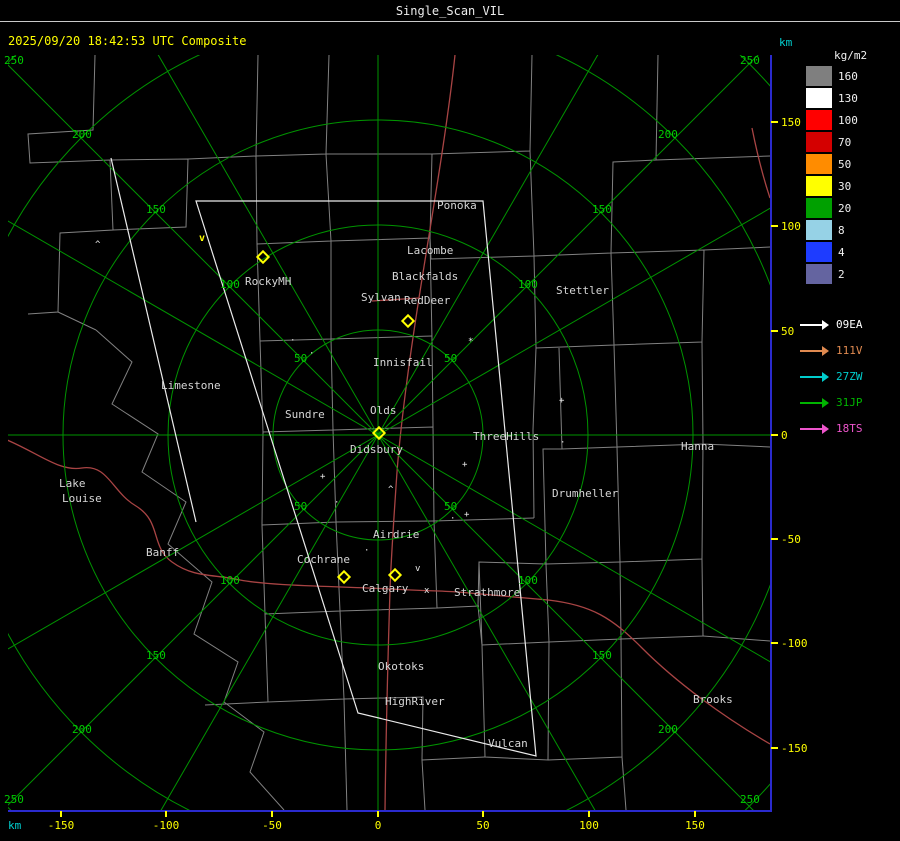 This screenshot has width=900, height=841. Describe the element at coordinates (487, 592) in the screenshot. I see `city-label: Strathmore` at that location.